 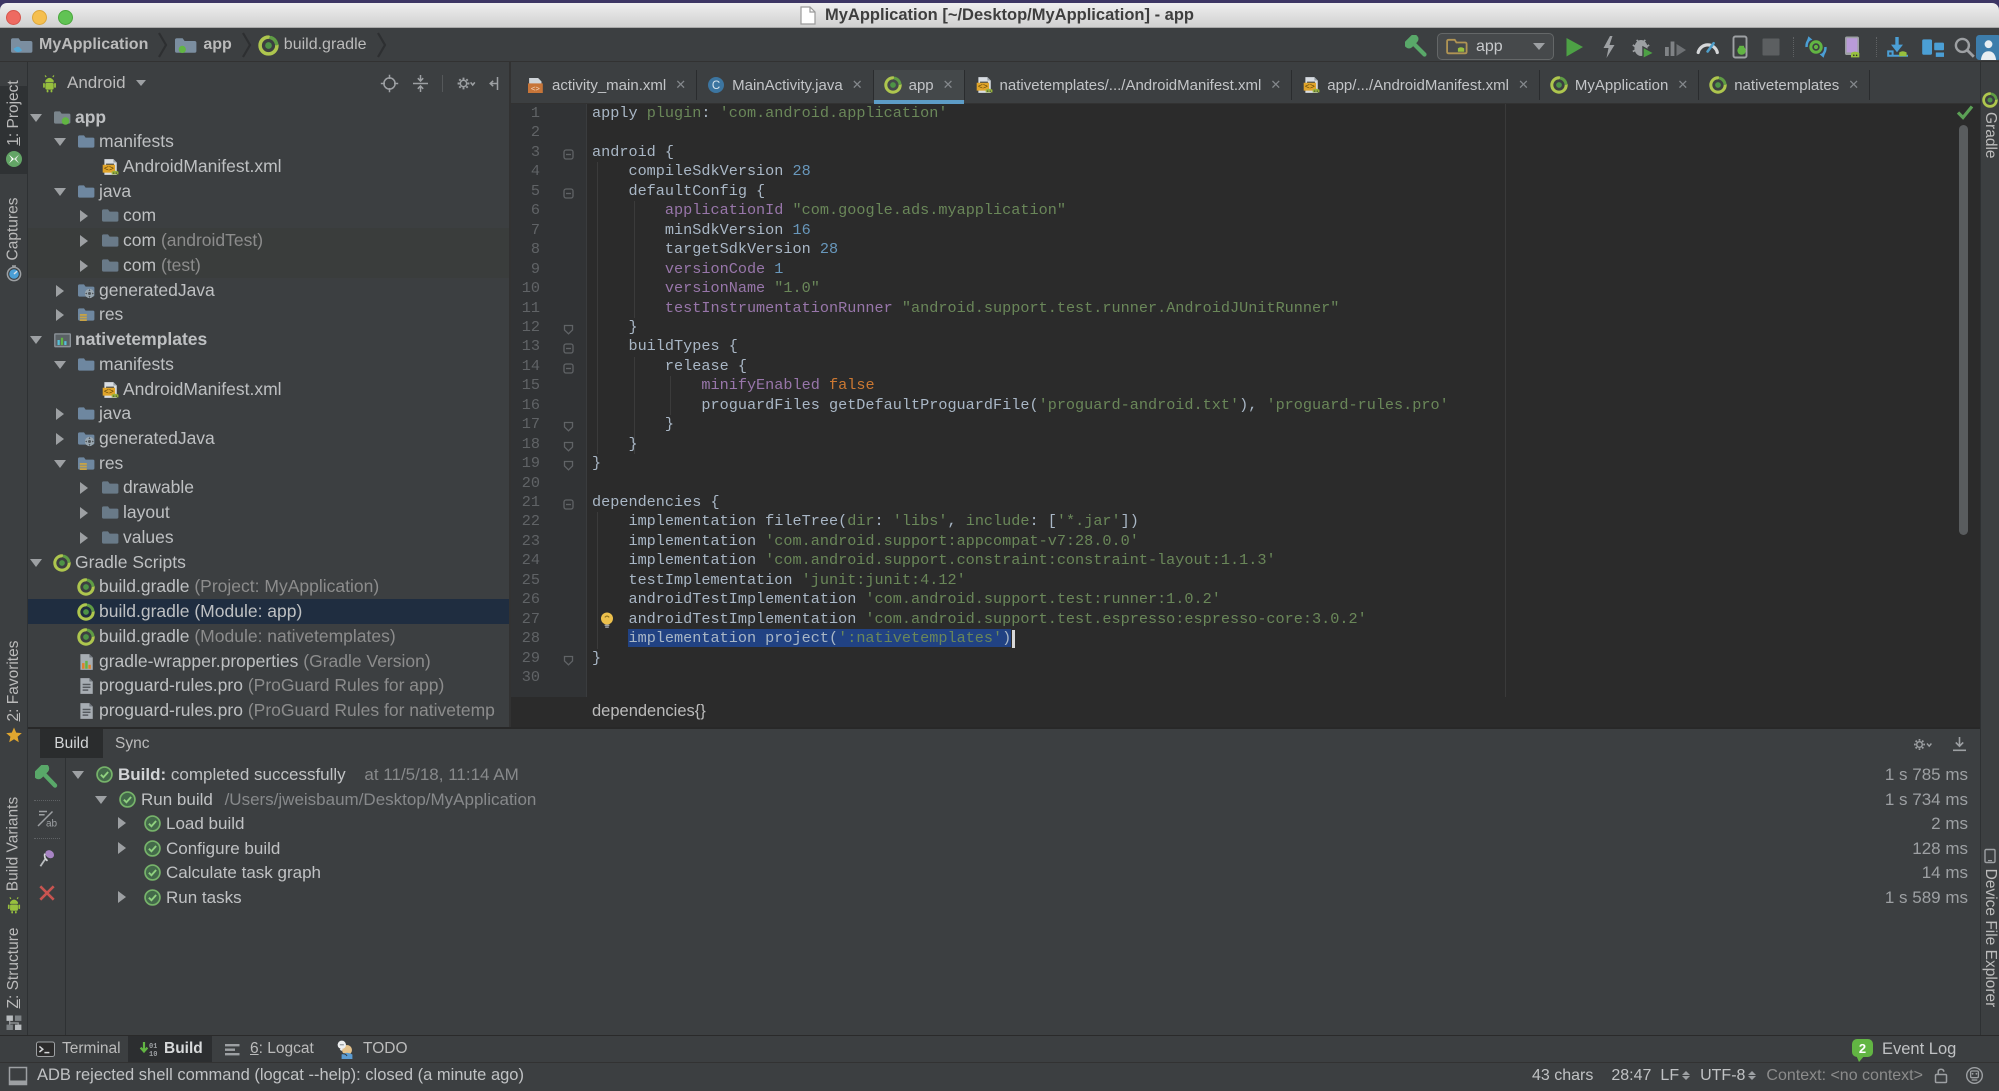 What do you see at coordinates (153, 1047) in the screenshot?
I see `svg-text: 01` at bounding box center [153, 1047].